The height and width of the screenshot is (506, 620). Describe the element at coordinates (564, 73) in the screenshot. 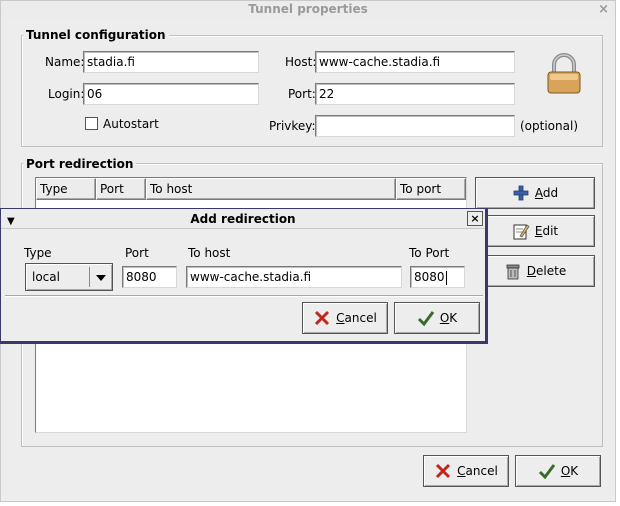

I see `padlock-icon` at that location.